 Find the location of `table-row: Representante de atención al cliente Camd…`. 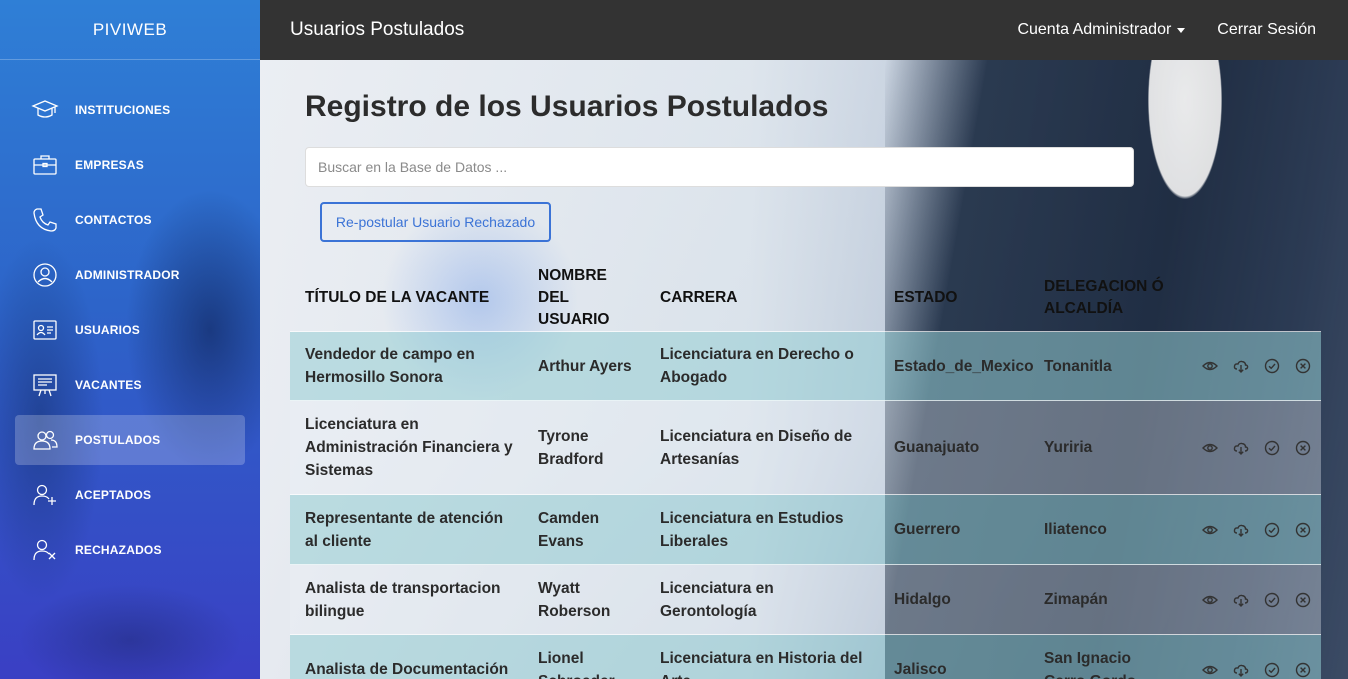

table-row: Representante de atención al cliente Camd… is located at coordinates (805, 529).